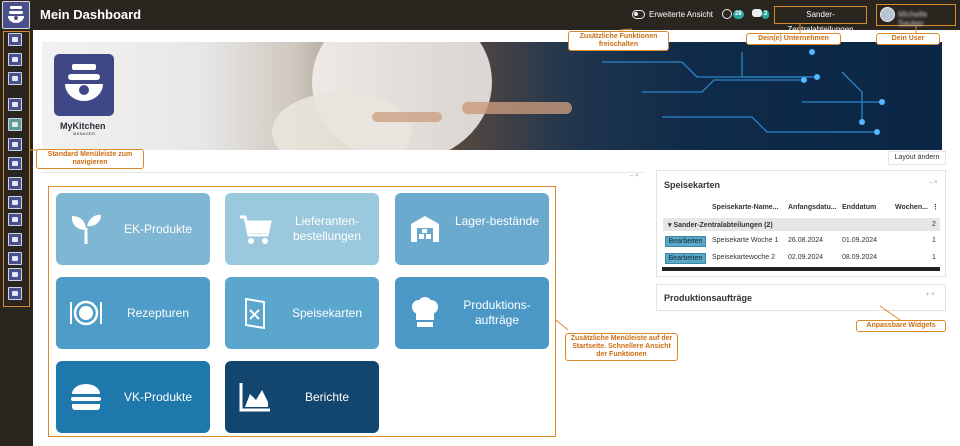 This screenshot has width=960, height=446. I want to click on tile-label: Lieferanten-bestellungen, so click(327, 228).